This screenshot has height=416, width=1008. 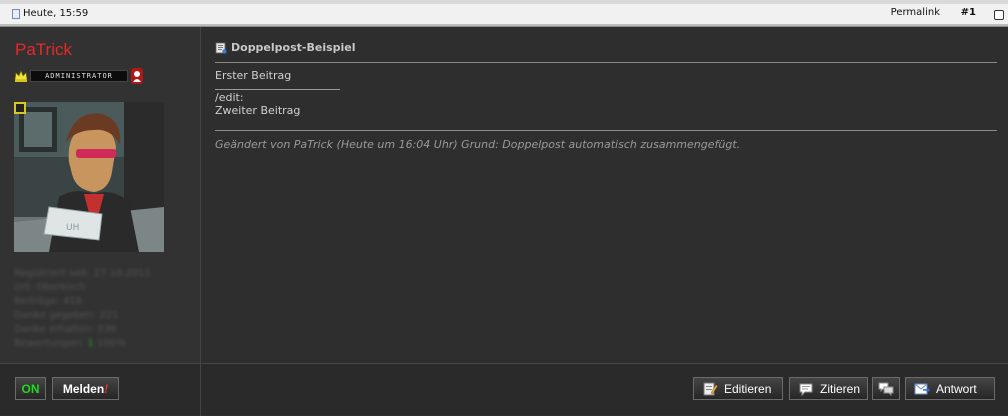 What do you see at coordinates (50, 287) in the screenshot?
I see `profile-line: Ort: Oberkirch` at bounding box center [50, 287].